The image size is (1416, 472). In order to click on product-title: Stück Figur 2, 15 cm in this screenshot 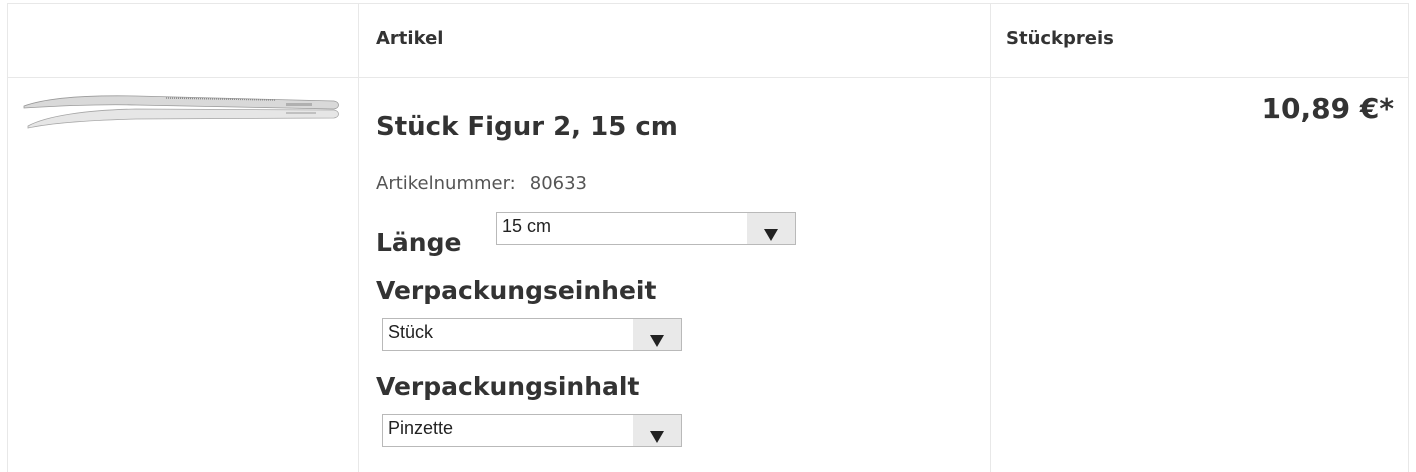, I will do `click(527, 127)`.